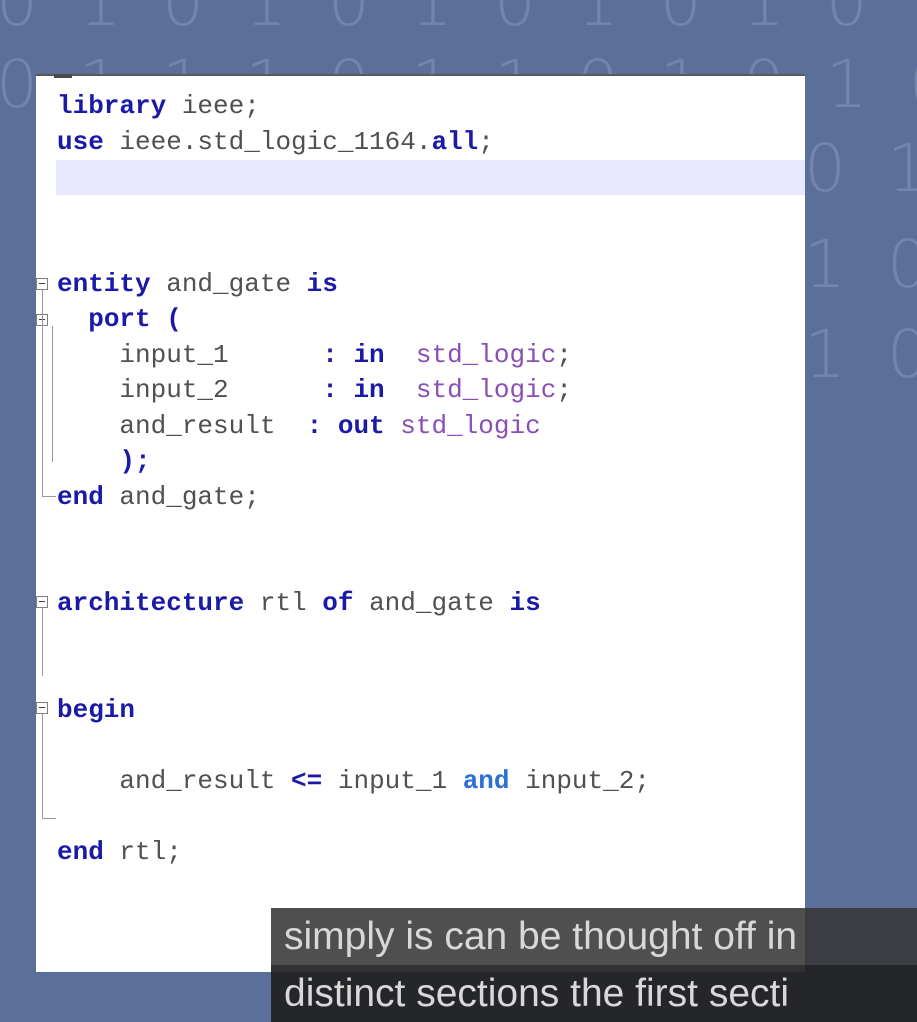 The image size is (917, 1022). What do you see at coordinates (455, 141) in the screenshot?
I see `code-token: all` at bounding box center [455, 141].